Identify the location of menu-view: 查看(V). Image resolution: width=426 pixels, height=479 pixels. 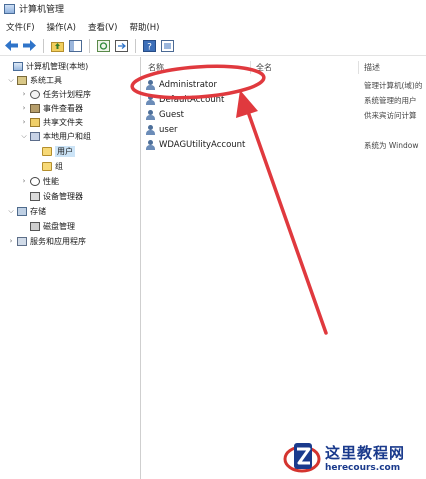
(102, 27).